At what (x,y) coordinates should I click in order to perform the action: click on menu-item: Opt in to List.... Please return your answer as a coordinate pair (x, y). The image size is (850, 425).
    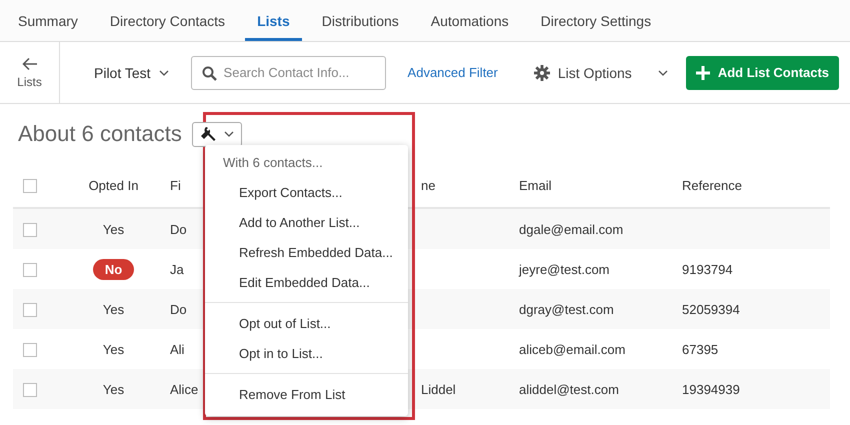
    Looking at the image, I should click on (306, 354).